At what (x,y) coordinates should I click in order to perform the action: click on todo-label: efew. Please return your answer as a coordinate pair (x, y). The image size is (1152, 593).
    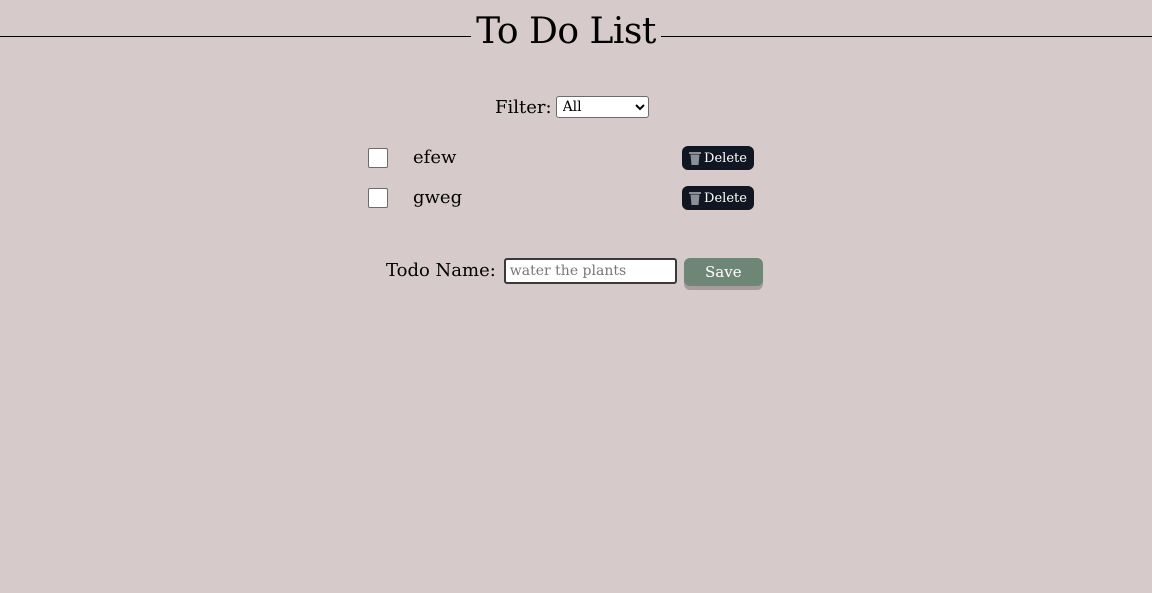
    Looking at the image, I should click on (435, 157).